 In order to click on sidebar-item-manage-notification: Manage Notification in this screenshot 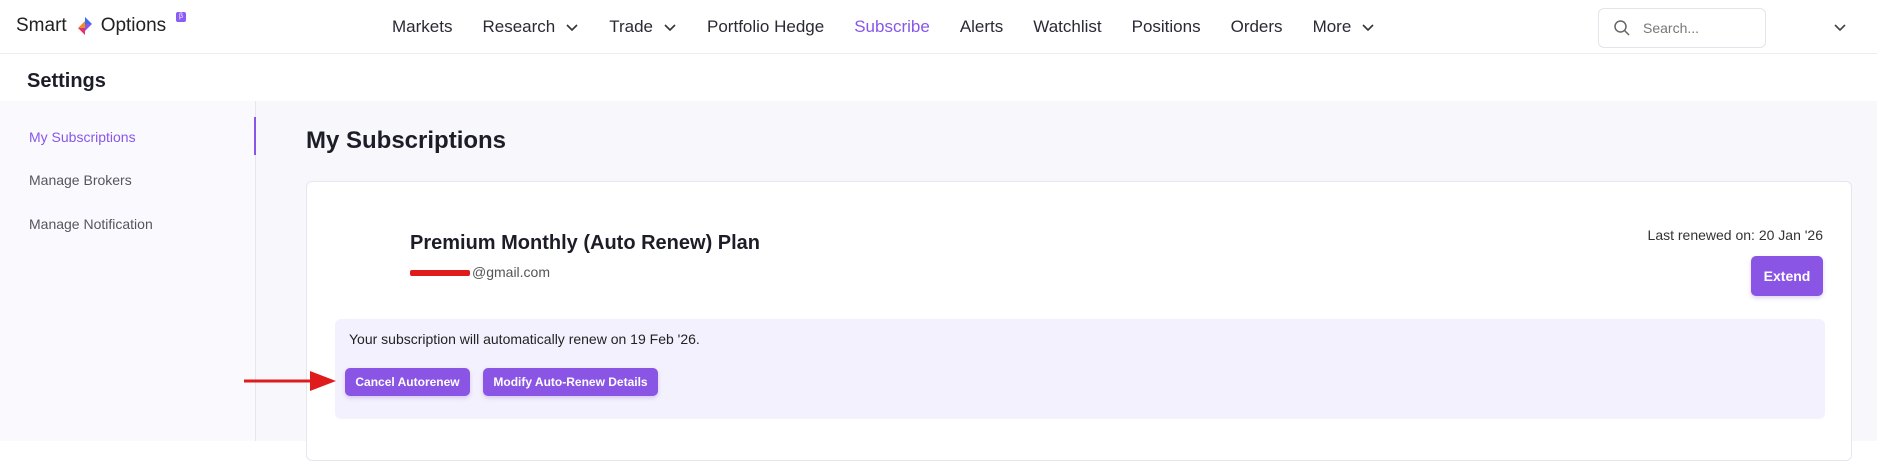, I will do `click(91, 224)`.